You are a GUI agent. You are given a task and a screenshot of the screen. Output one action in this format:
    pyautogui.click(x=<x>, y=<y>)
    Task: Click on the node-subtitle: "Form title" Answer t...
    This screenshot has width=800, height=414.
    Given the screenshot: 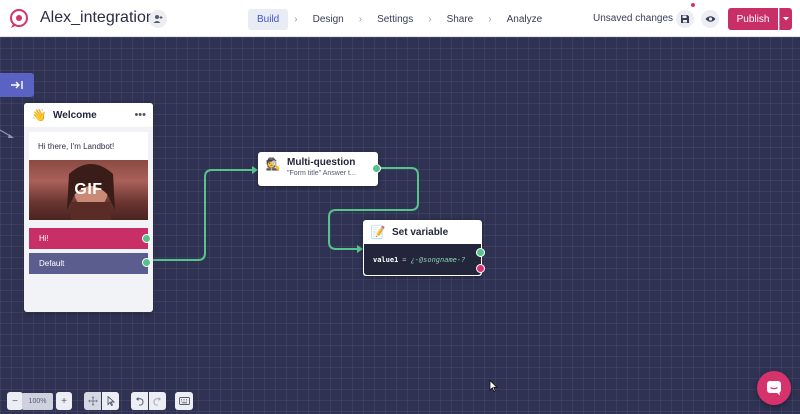 What is the action you would take?
    pyautogui.click(x=321, y=173)
    